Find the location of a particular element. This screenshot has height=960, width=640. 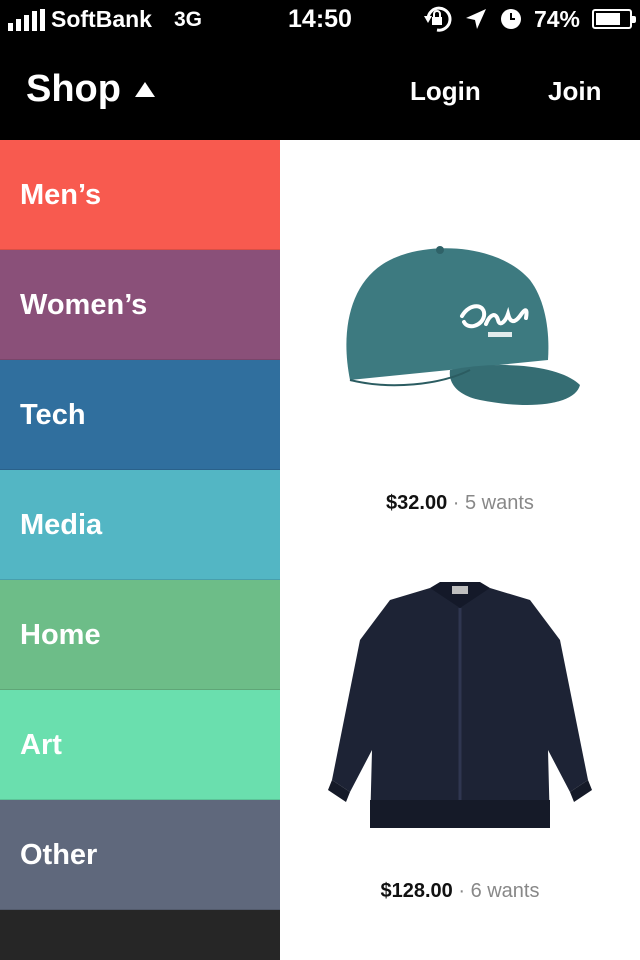

cap-icon is located at coordinates (460, 320).